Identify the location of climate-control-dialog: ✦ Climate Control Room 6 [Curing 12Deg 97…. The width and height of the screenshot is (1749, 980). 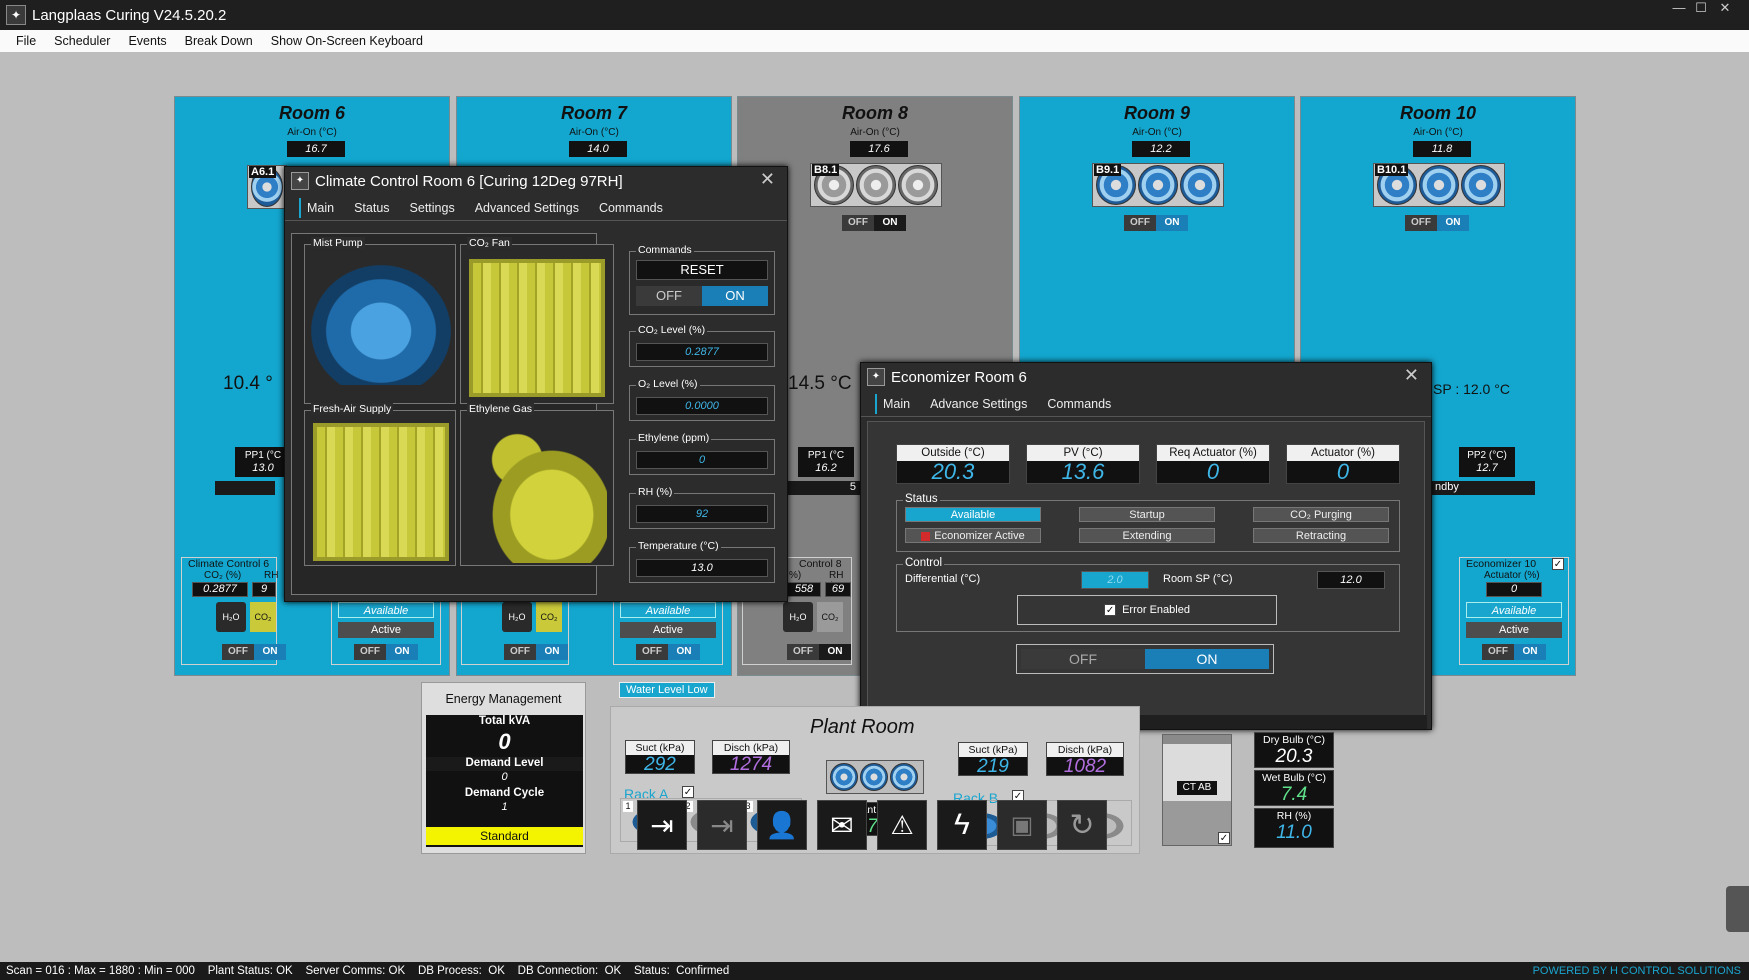
(536, 384).